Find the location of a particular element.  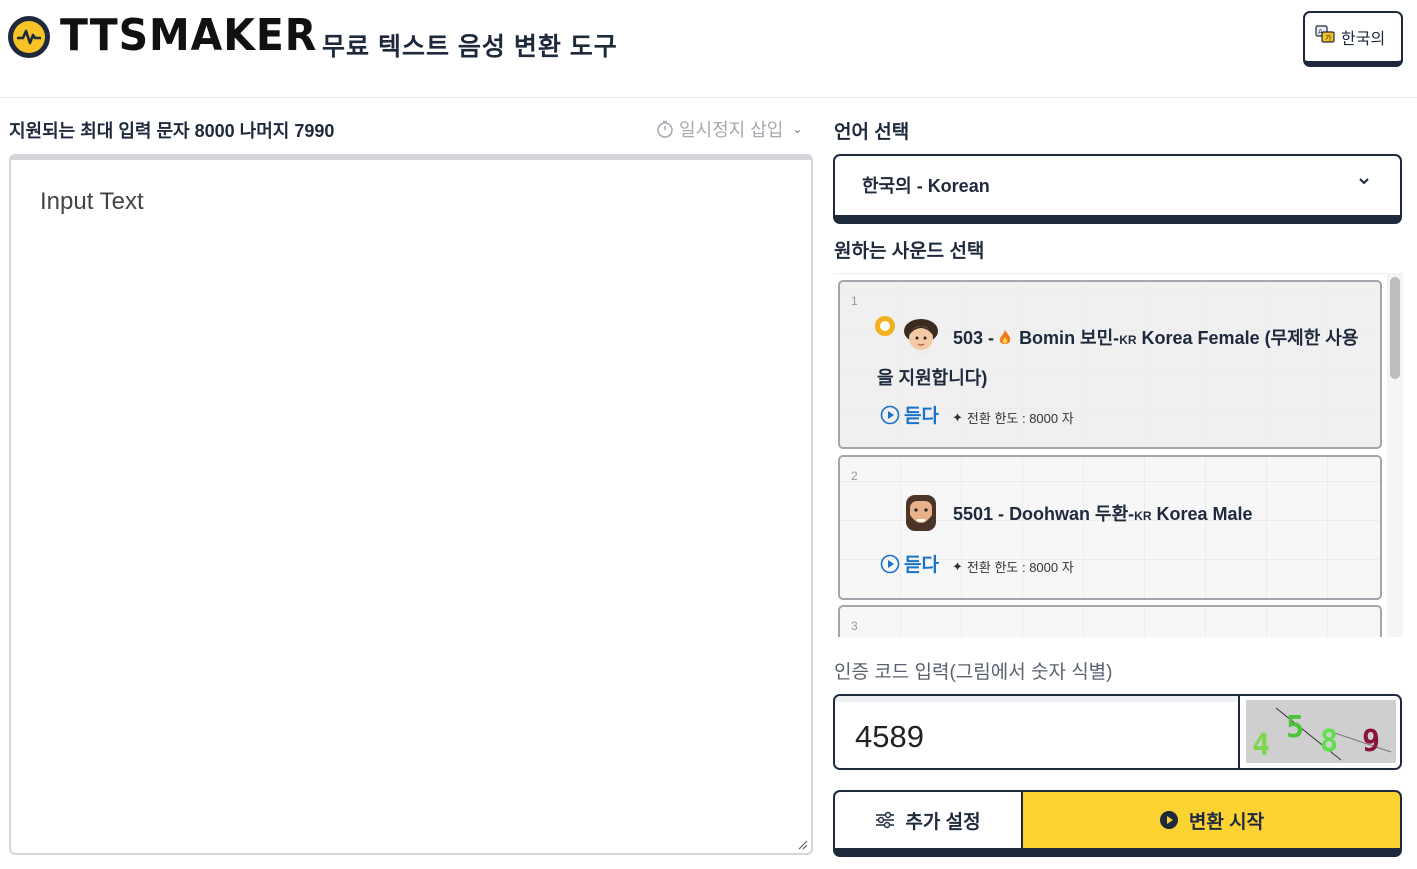

female-avatar-icon is located at coordinates (921, 338).